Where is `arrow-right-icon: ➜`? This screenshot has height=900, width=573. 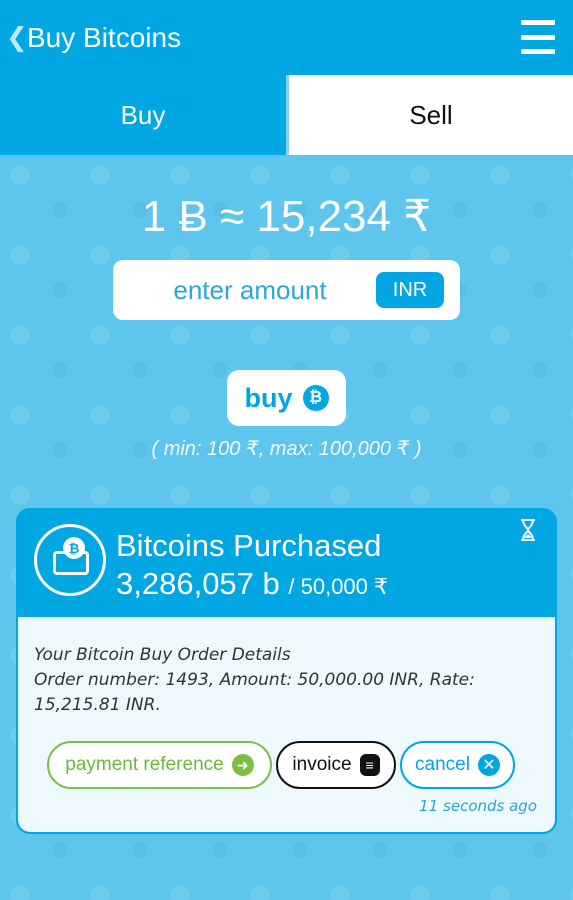
arrow-right-icon: ➜ is located at coordinates (242, 765).